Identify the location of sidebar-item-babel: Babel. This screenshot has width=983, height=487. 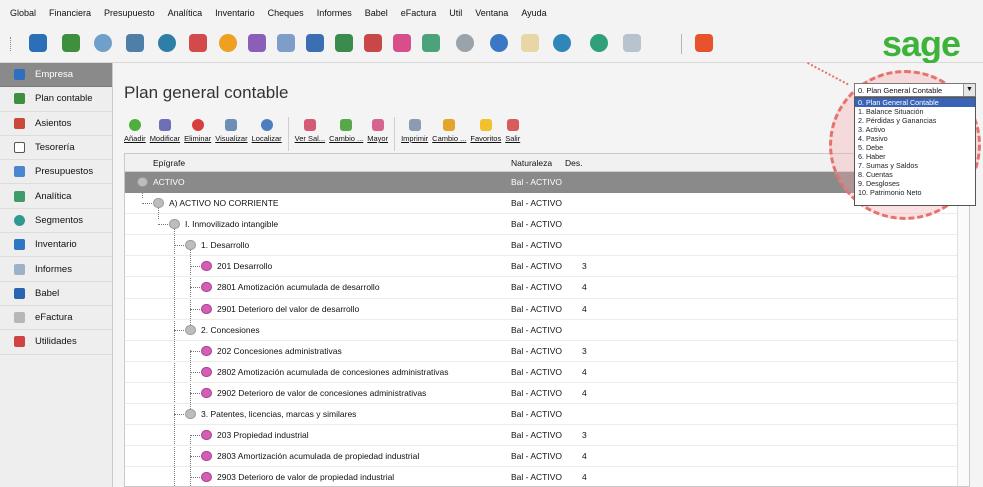
(56, 294).